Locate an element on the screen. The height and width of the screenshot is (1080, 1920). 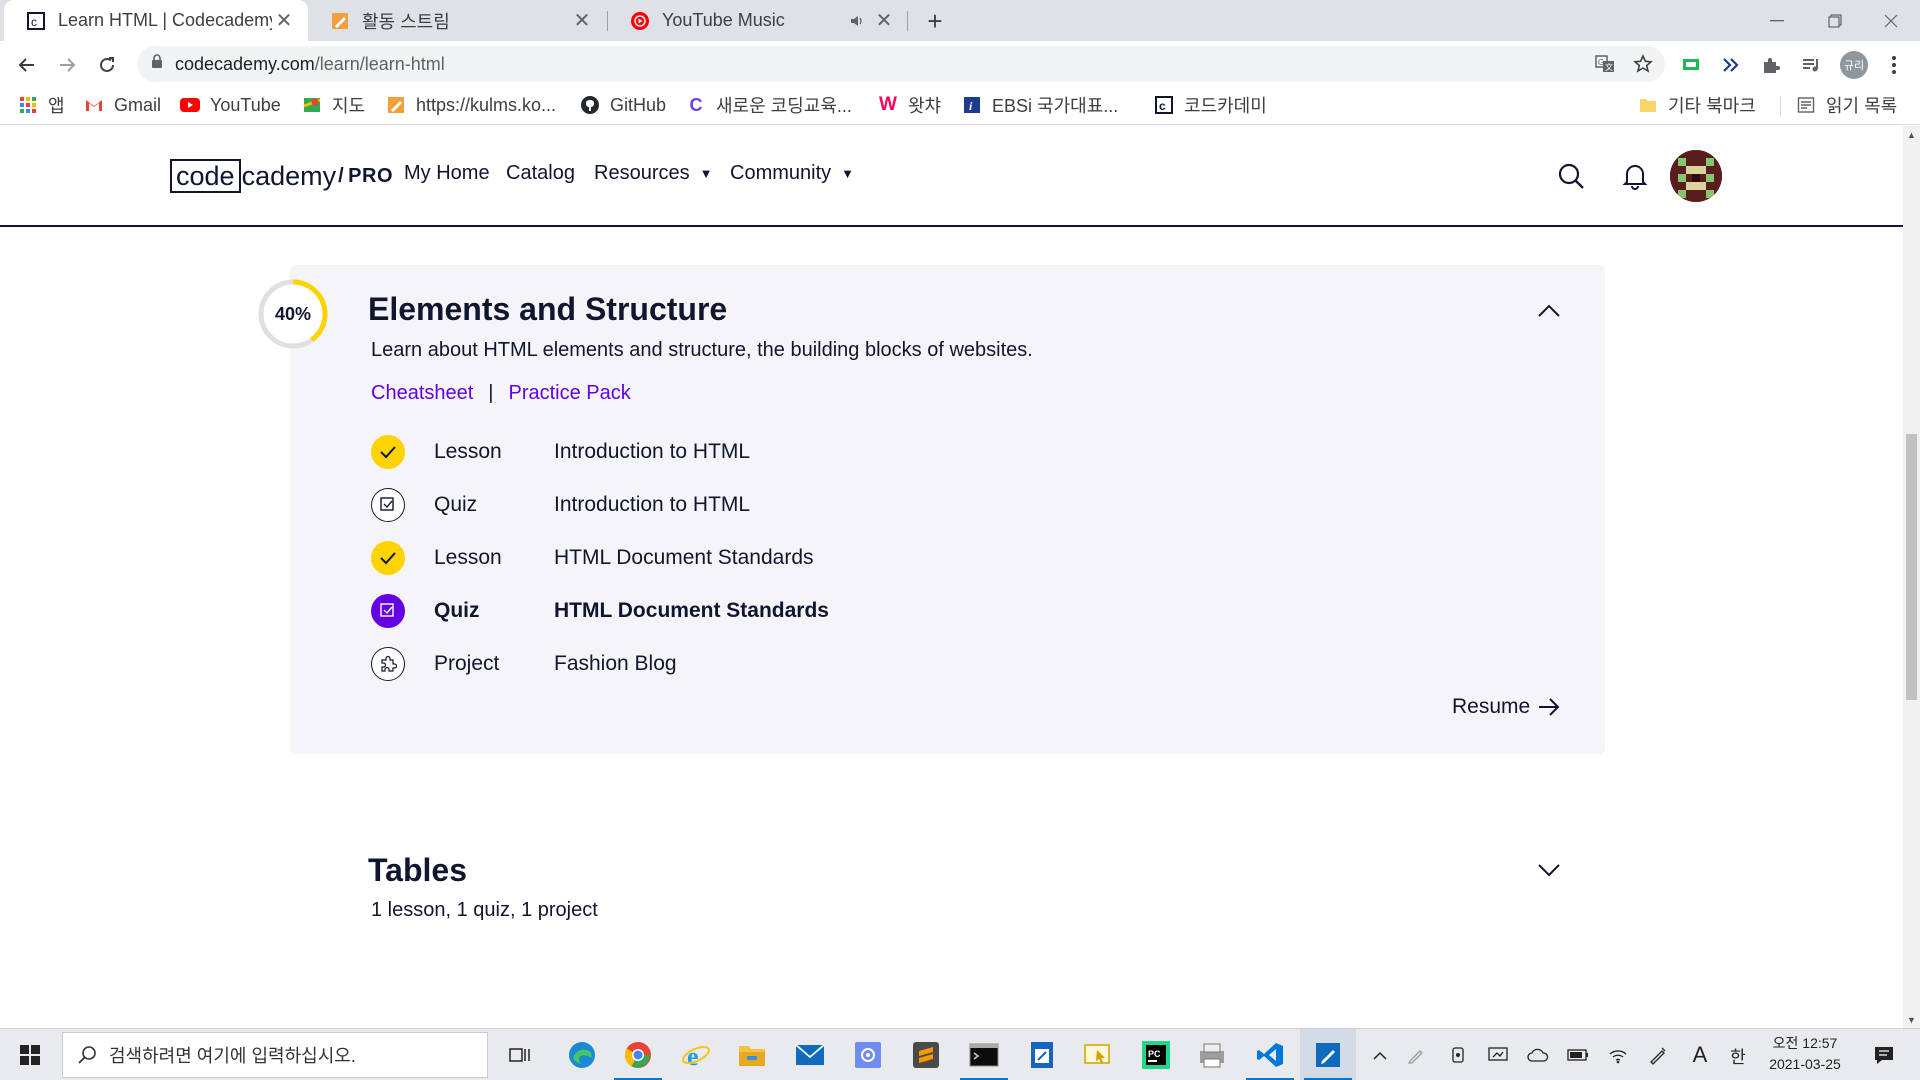
youtube-icon is located at coordinates (190, 105).